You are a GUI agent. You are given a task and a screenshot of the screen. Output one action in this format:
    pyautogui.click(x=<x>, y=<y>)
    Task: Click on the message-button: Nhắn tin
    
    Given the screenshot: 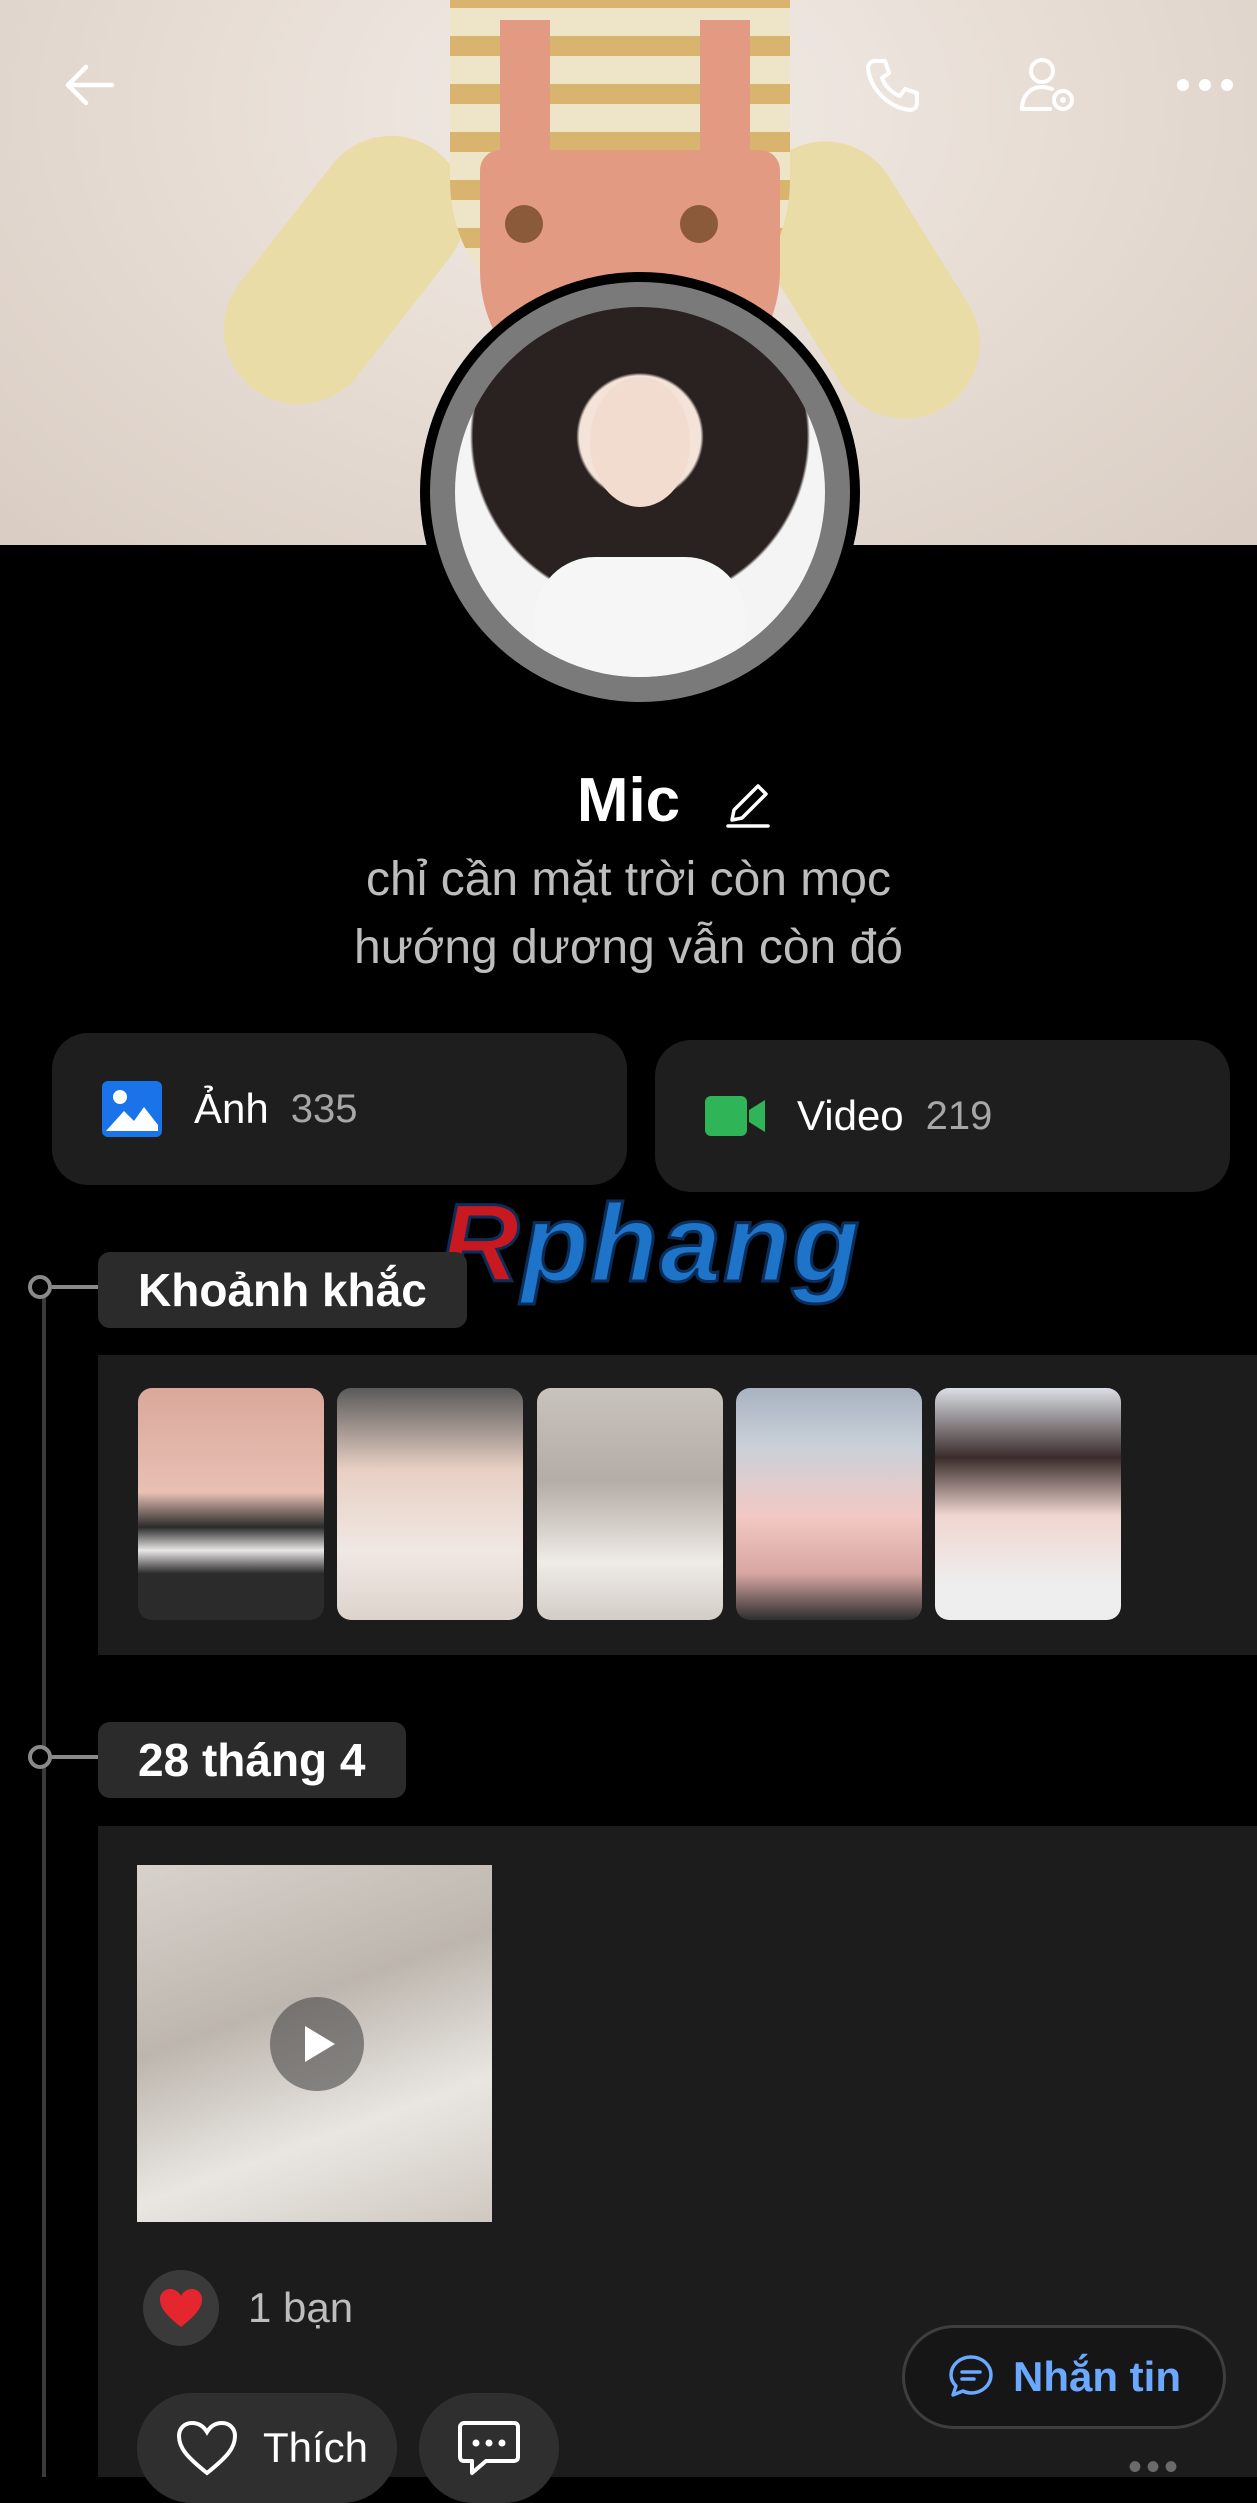 What is the action you would take?
    pyautogui.click(x=1064, y=2377)
    